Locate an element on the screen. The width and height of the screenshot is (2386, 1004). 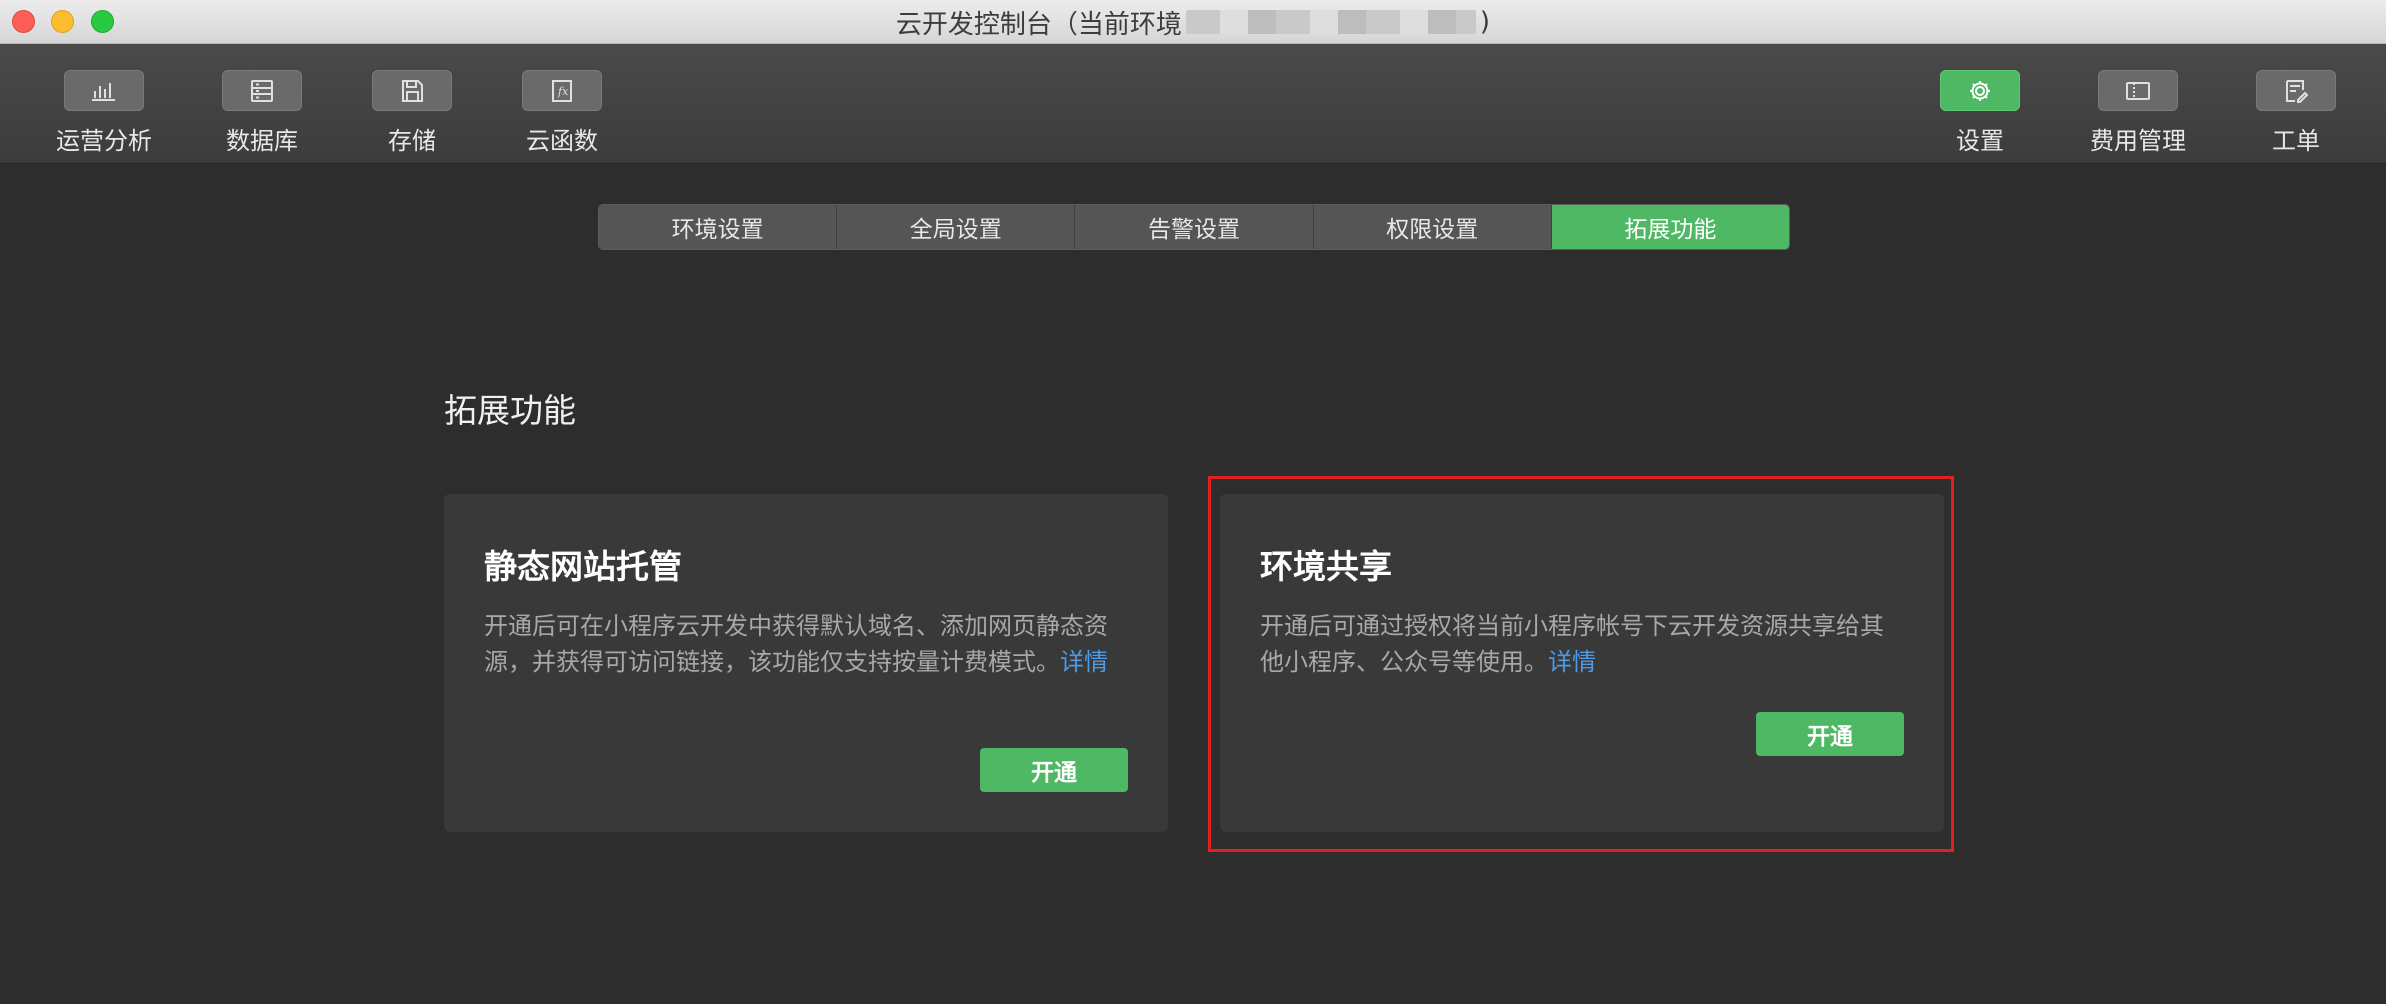
tickets-button is located at coordinates (2296, 90).